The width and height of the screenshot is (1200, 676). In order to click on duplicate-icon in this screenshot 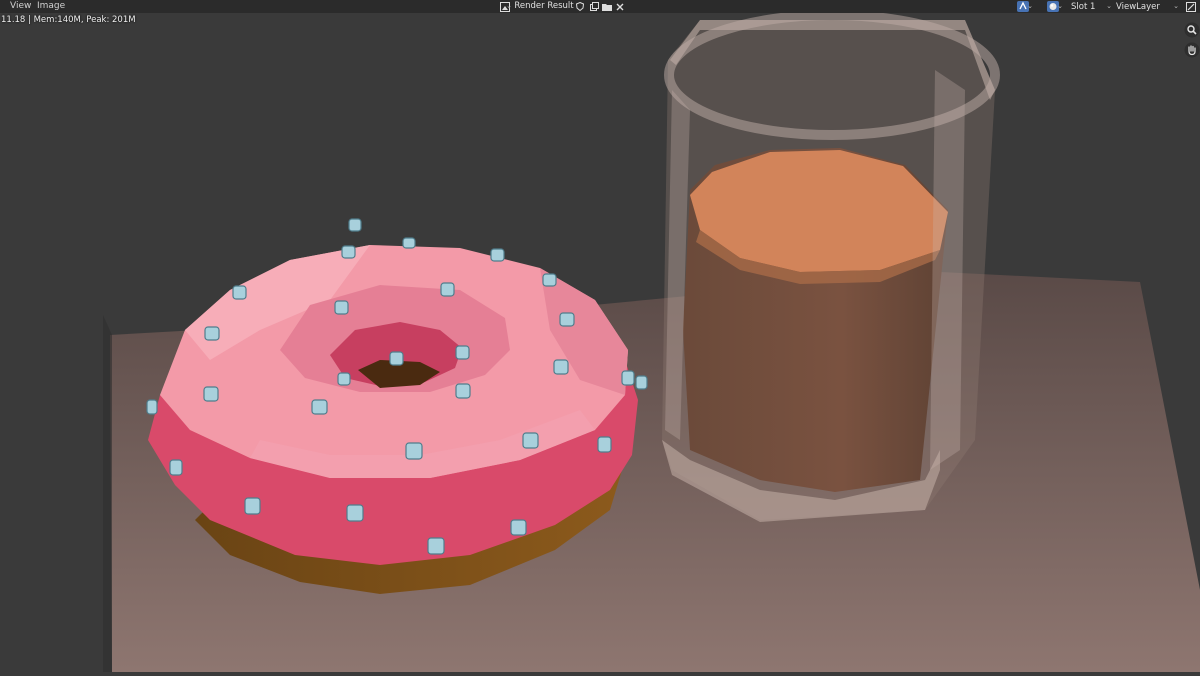, I will do `click(594, 6)`.